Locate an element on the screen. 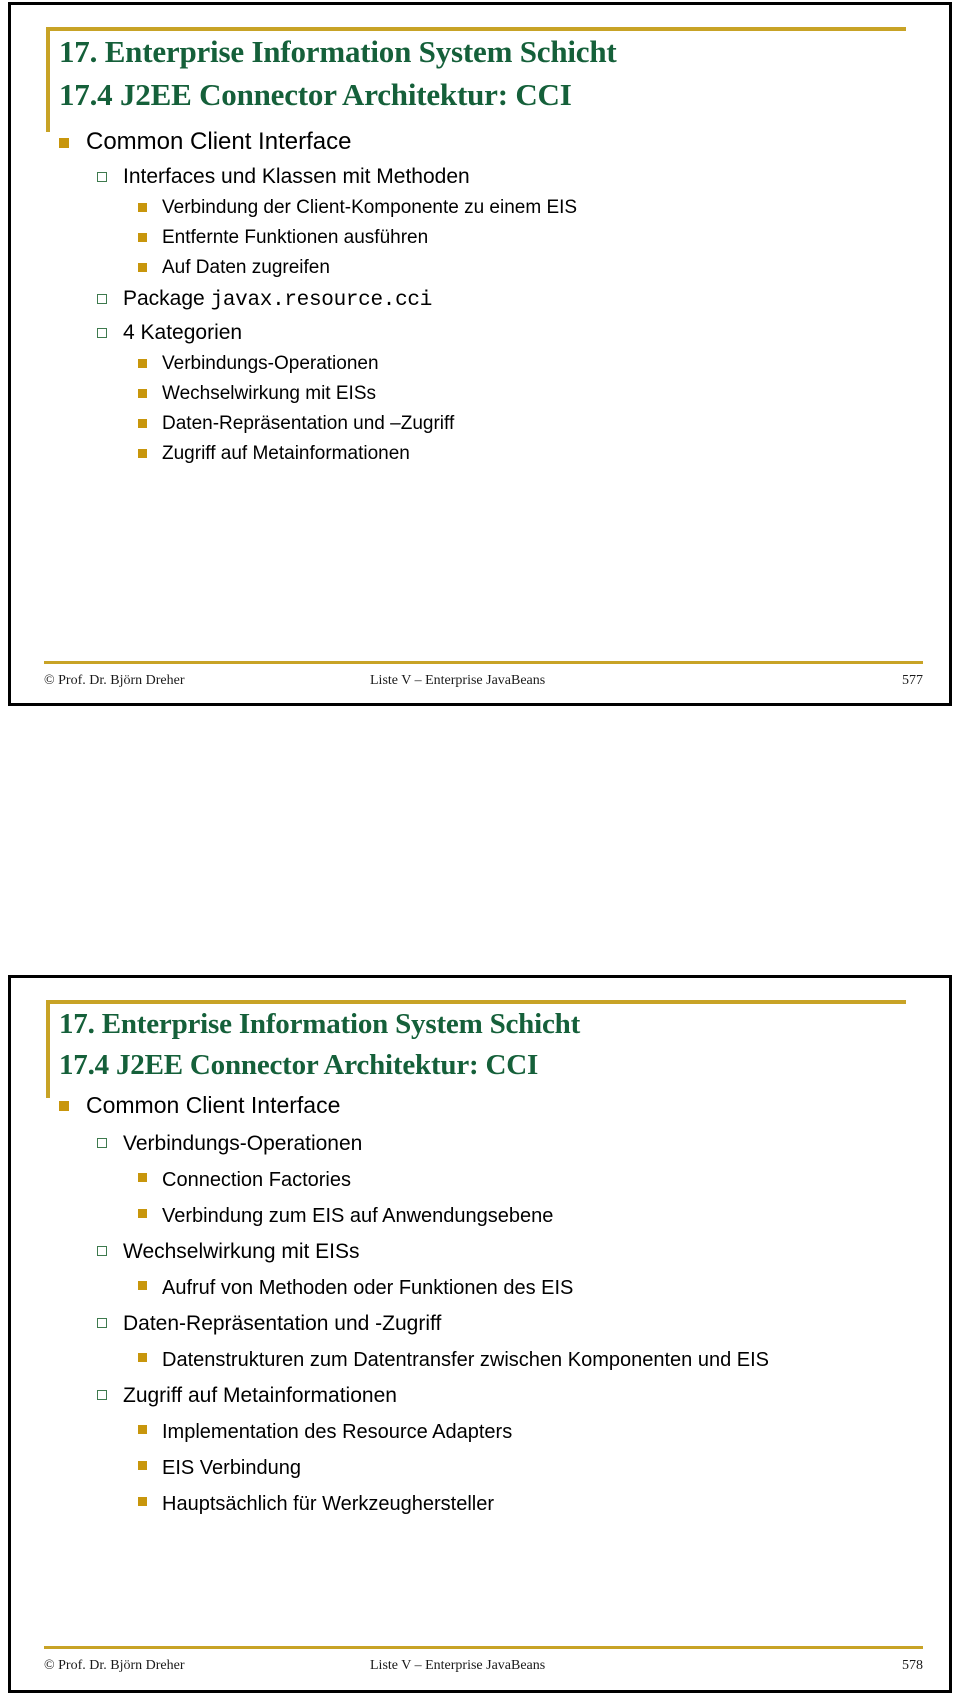 This screenshot has height=1695, width=960. bullet-item-level-3: Entfernte Funktionen ausführen is located at coordinates (489, 237).